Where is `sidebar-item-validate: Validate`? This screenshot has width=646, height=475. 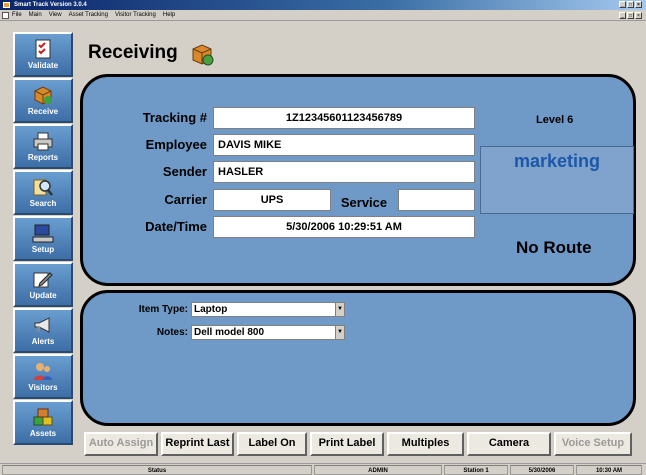 sidebar-item-validate: Validate is located at coordinates (43, 54).